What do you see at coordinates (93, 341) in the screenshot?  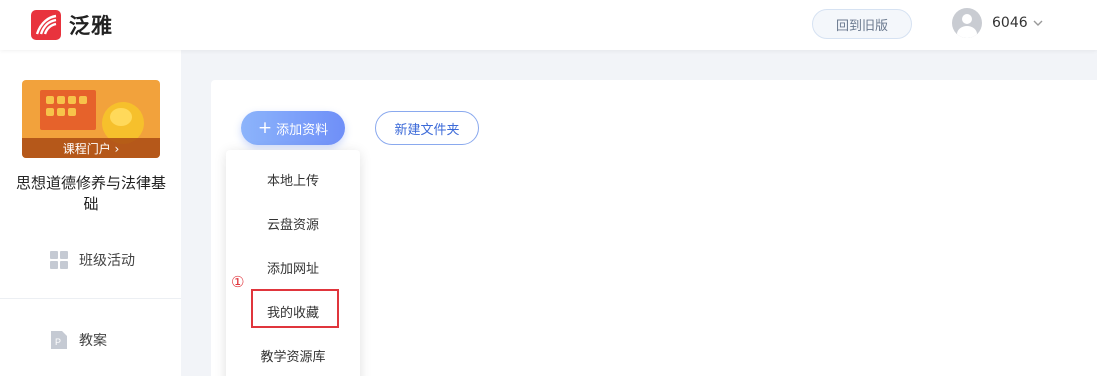 I see `sidebar-item-label: 教案` at bounding box center [93, 341].